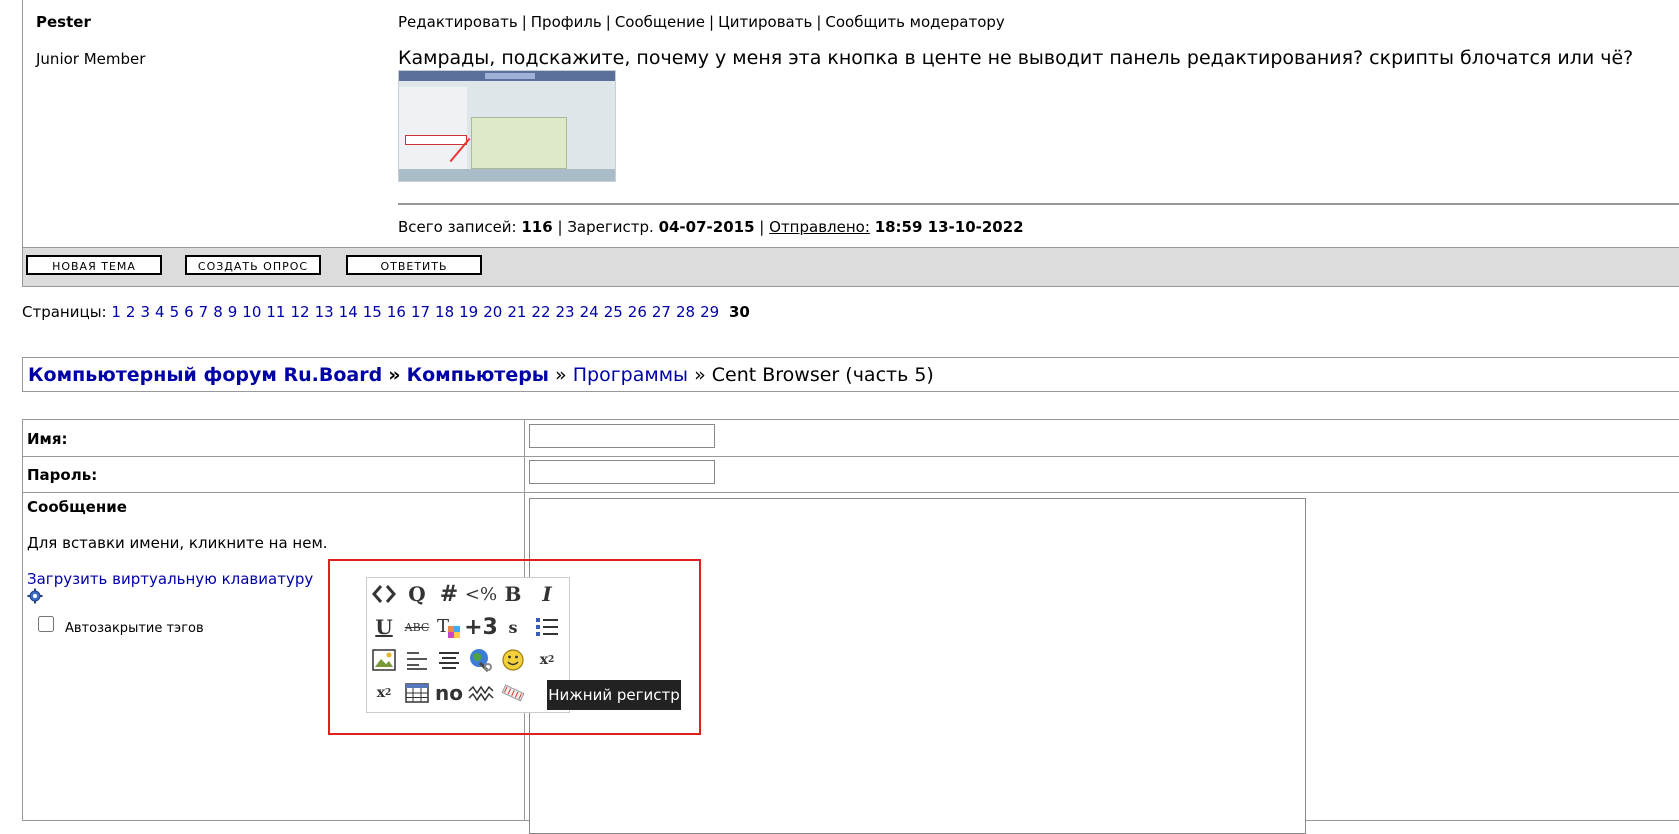 The image size is (1679, 834). I want to click on page-link: 15, so click(372, 312).